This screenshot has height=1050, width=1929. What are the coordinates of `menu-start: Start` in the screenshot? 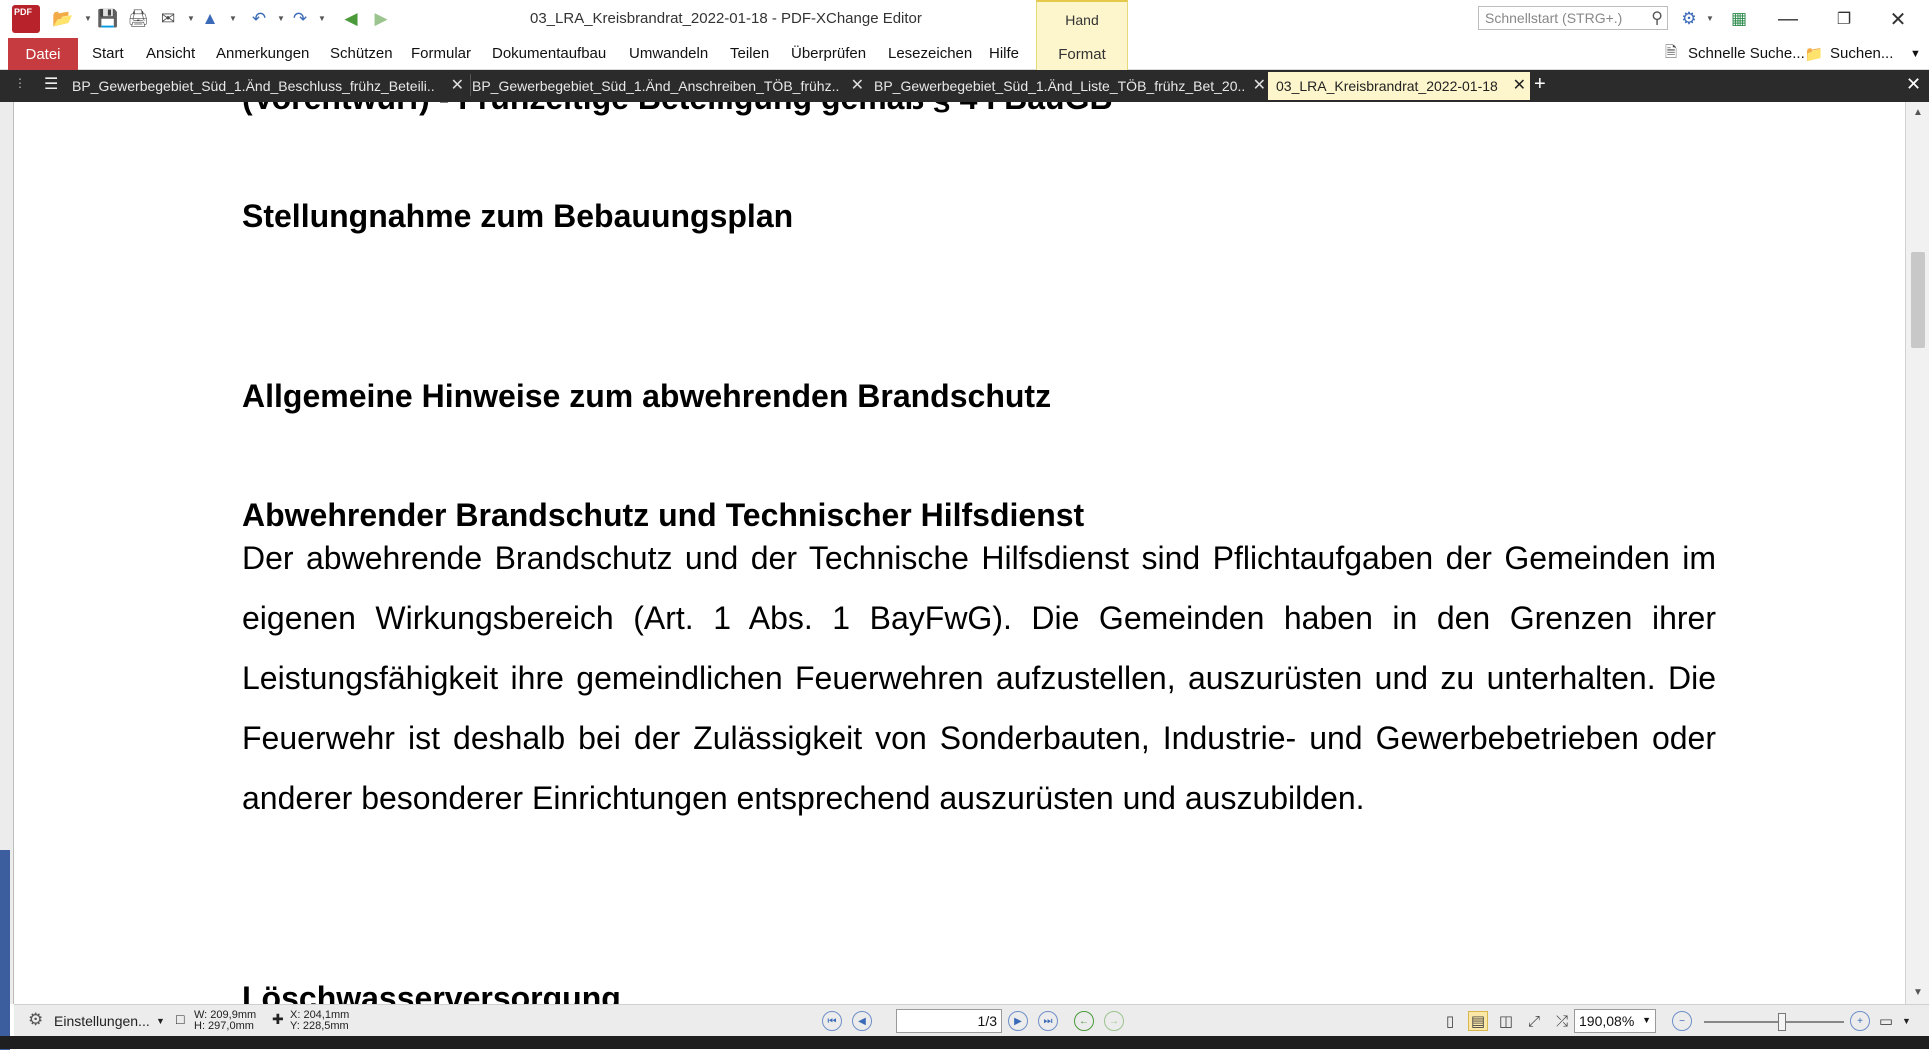 It's located at (108, 53).